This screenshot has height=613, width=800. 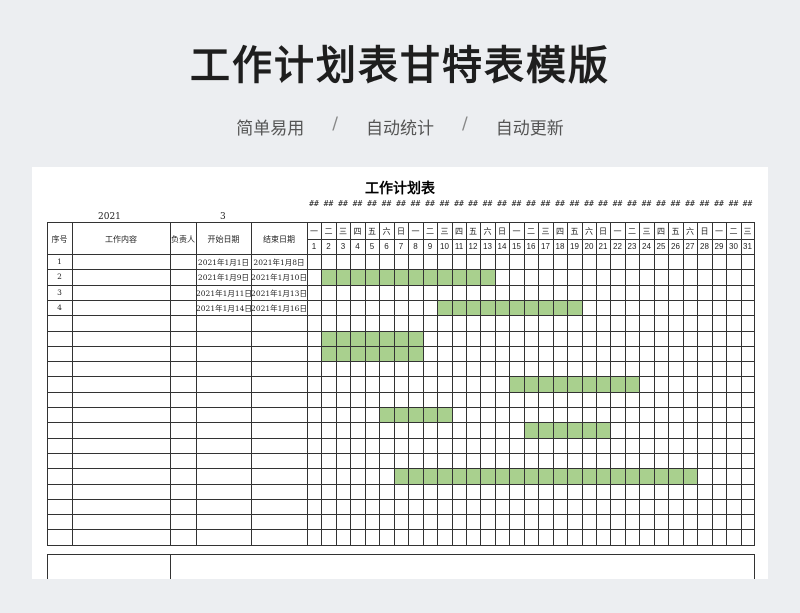 What do you see at coordinates (646, 246) in the screenshot?
I see `day-number-header: 24` at bounding box center [646, 246].